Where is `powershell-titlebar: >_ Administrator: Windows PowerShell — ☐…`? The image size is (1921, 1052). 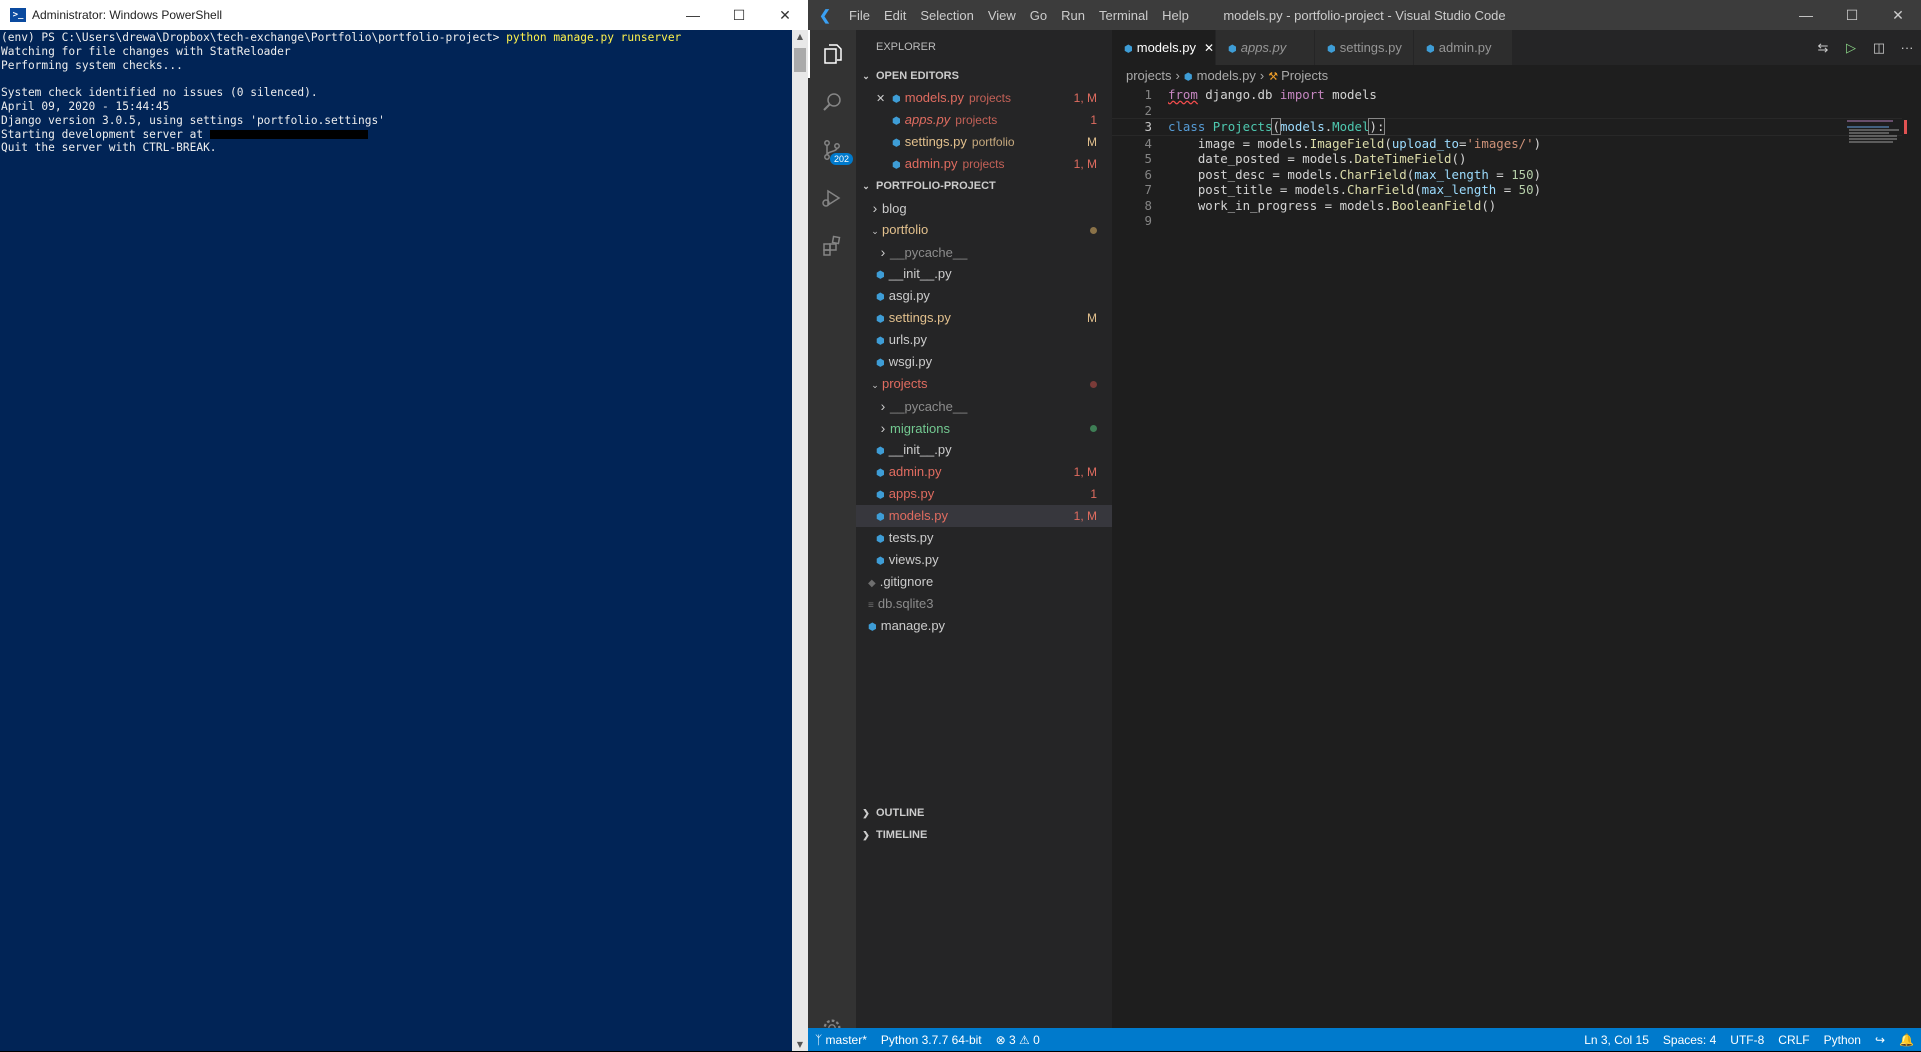 powershell-titlebar: >_ Administrator: Windows PowerShell — ☐… is located at coordinates (404, 15).